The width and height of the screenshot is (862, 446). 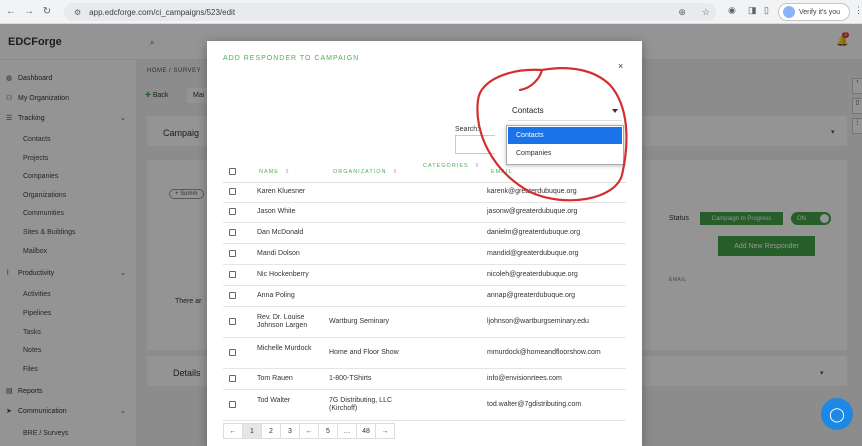 I want to click on column-header-categories: CATEGORIES ⇕, so click(x=451, y=166).